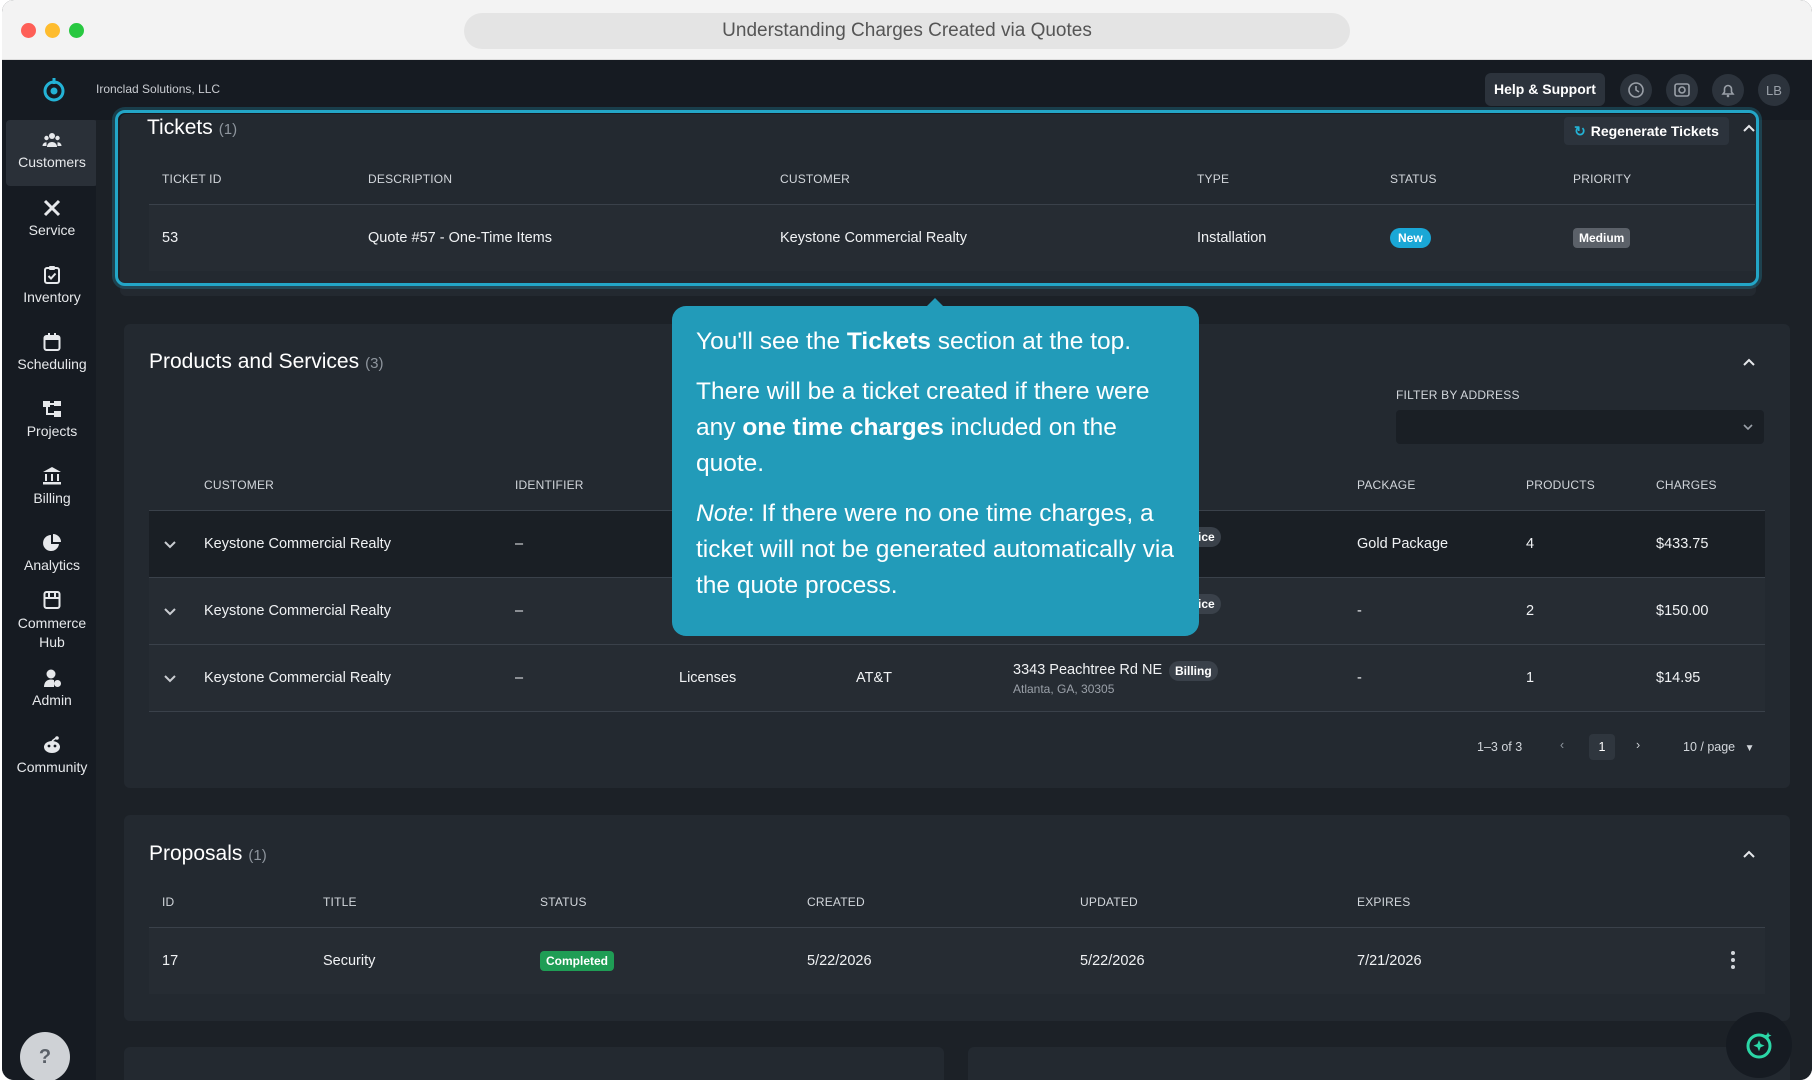 Image resolution: width=1814 pixels, height=1080 pixels. What do you see at coordinates (1379, 1063) in the screenshot?
I see `bottom-card-right` at bounding box center [1379, 1063].